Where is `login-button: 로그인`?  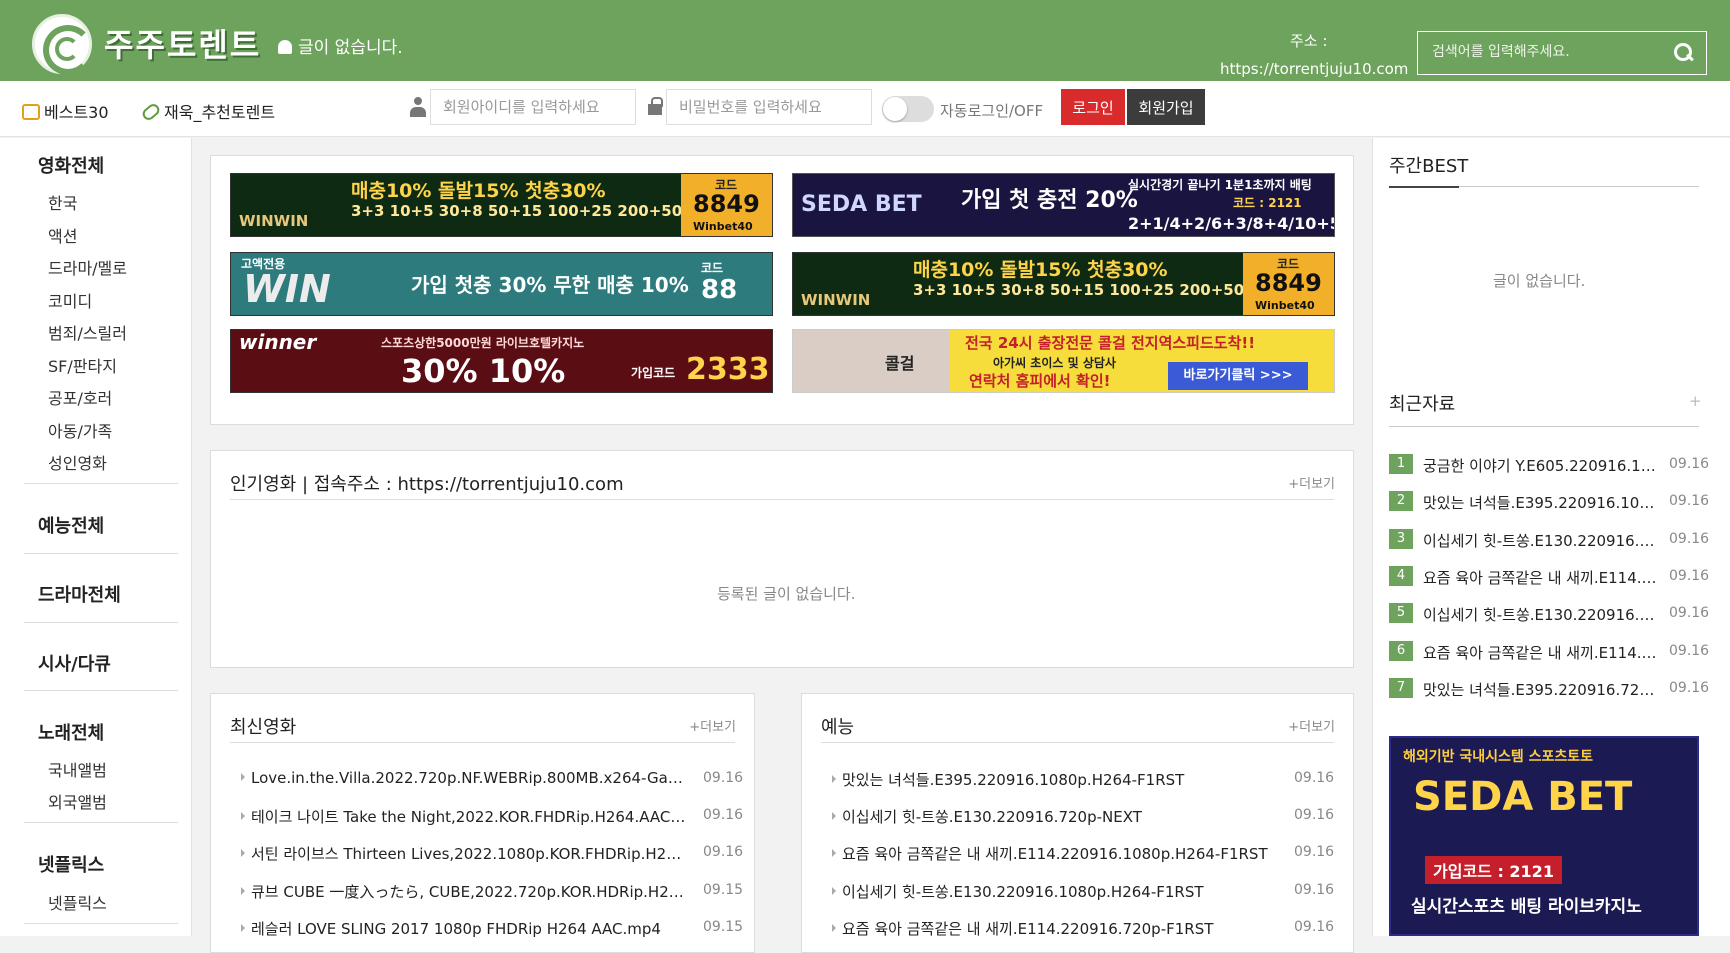 login-button: 로그인 is located at coordinates (1093, 107).